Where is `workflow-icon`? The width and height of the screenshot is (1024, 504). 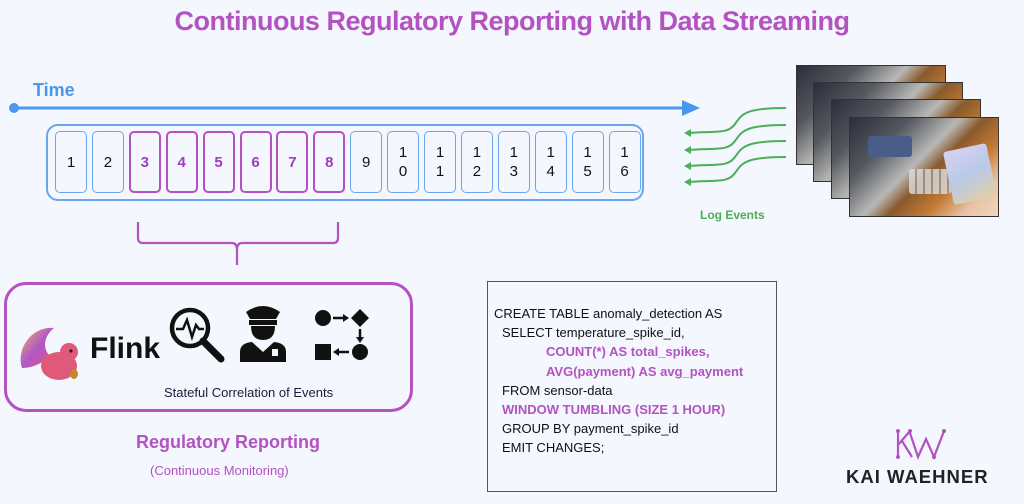
workflow-icon is located at coordinates (342, 334).